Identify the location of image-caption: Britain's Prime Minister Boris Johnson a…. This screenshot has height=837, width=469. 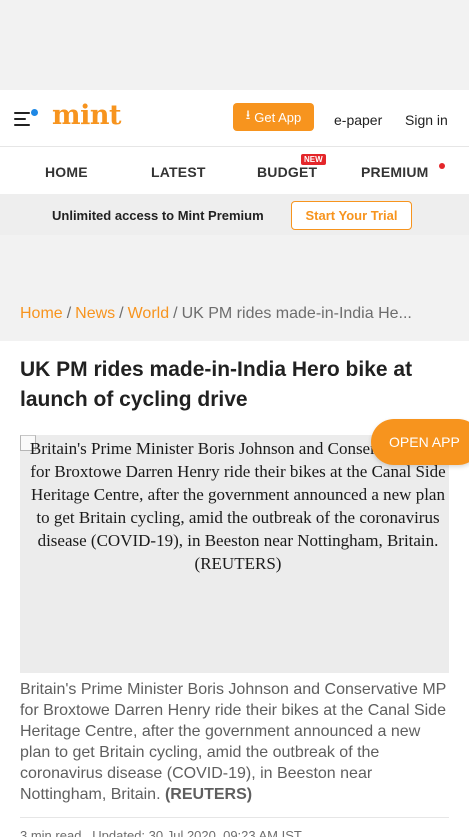
(235, 742).